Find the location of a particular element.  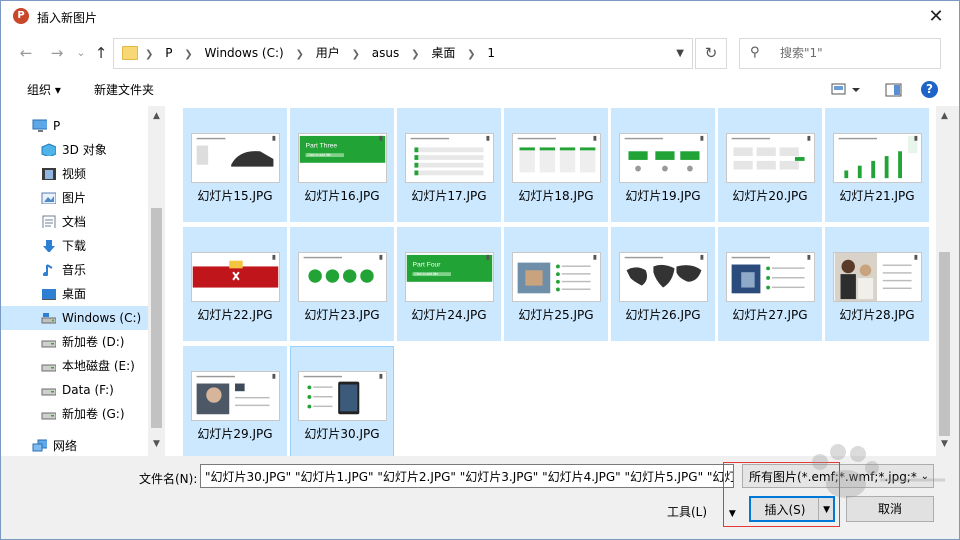

up-arrow-icon: ↑ is located at coordinates (101, 53).